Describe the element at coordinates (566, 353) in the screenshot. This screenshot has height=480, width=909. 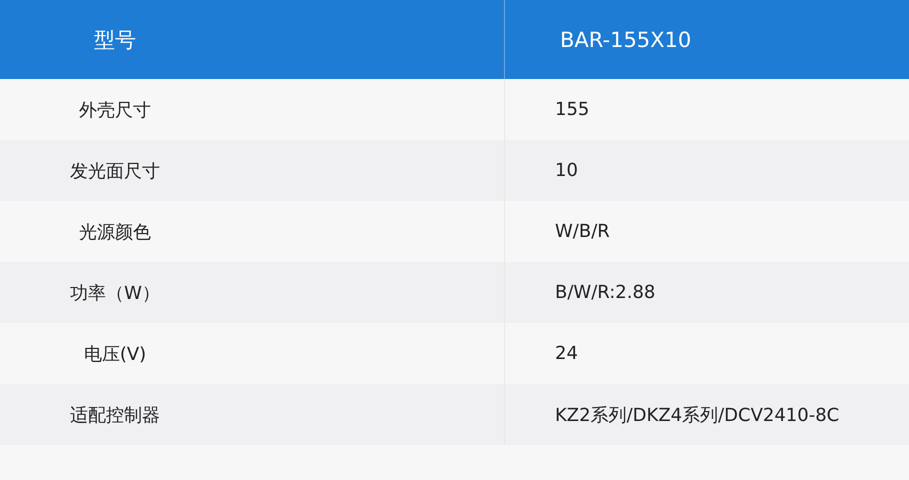
I see `table-cell: 24` at that location.